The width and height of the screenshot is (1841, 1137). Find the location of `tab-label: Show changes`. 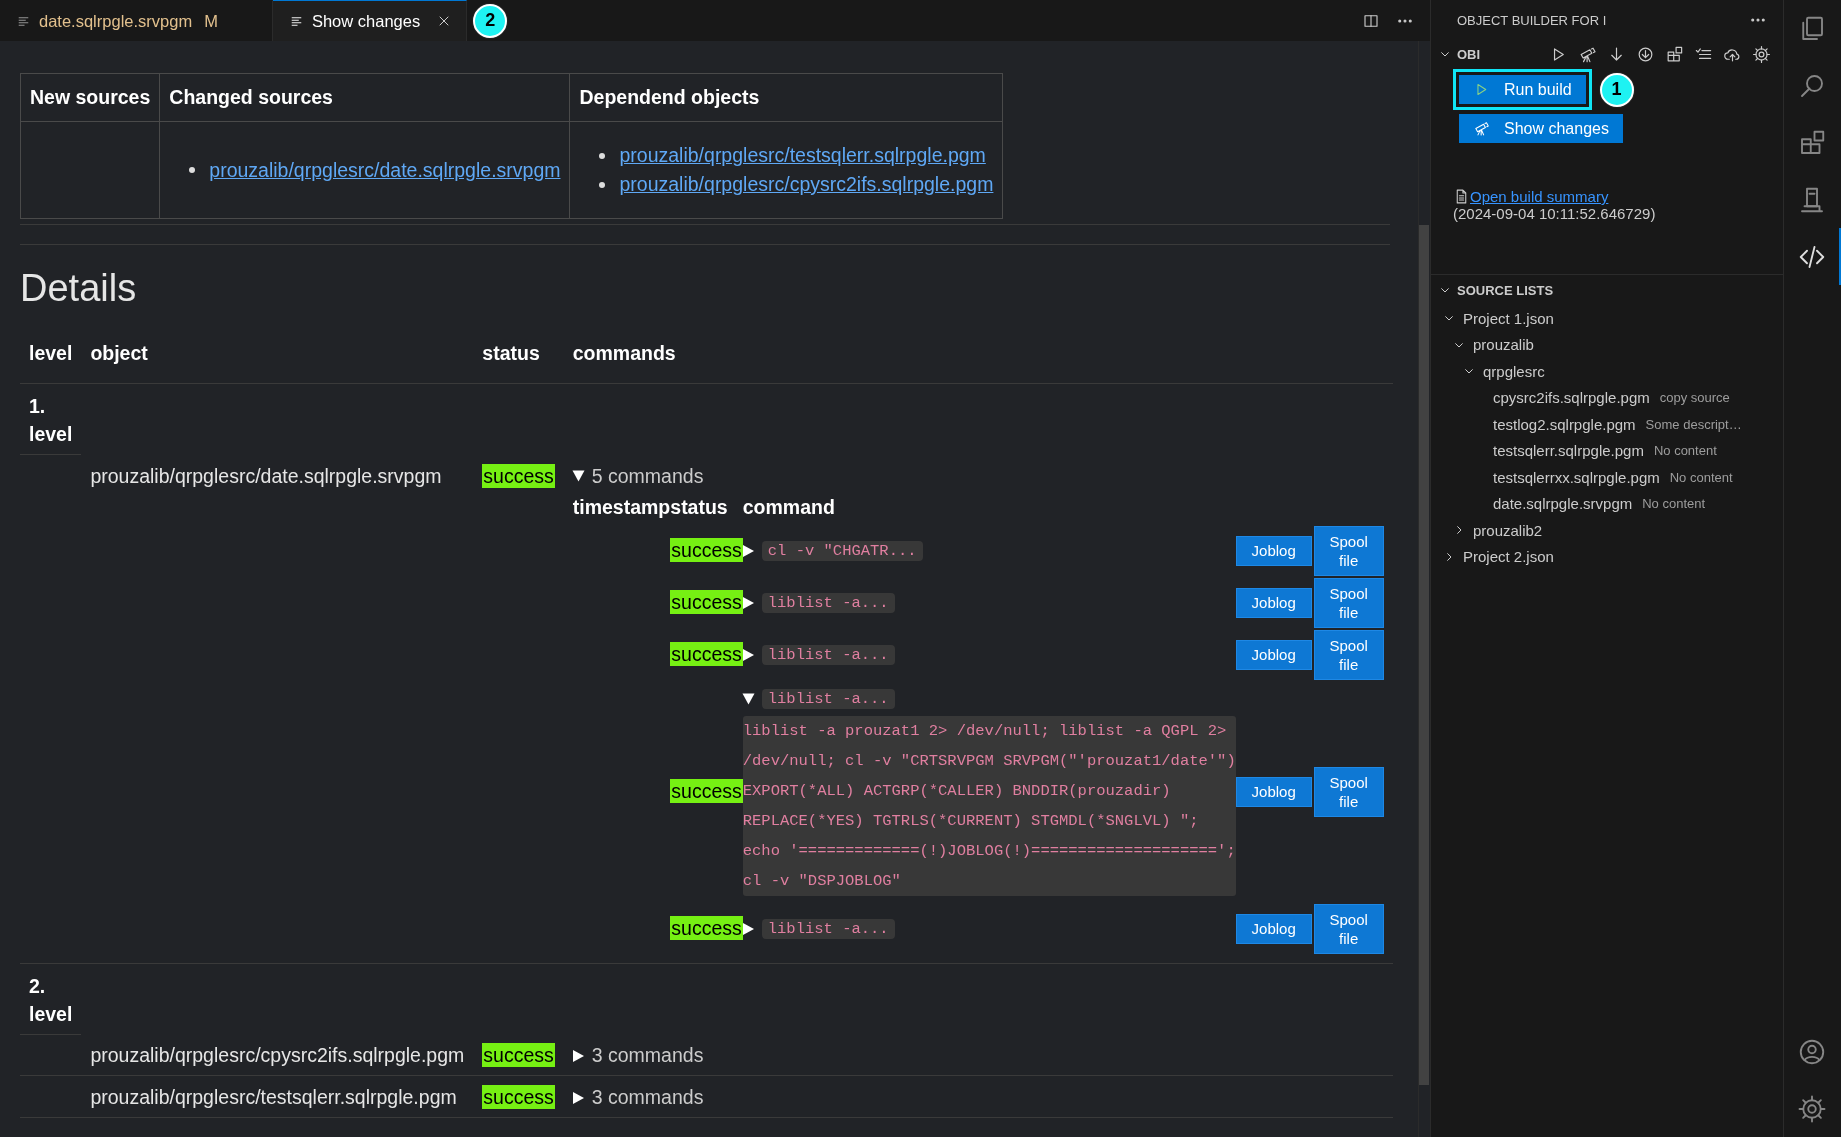

tab-label: Show changes is located at coordinates (366, 21).